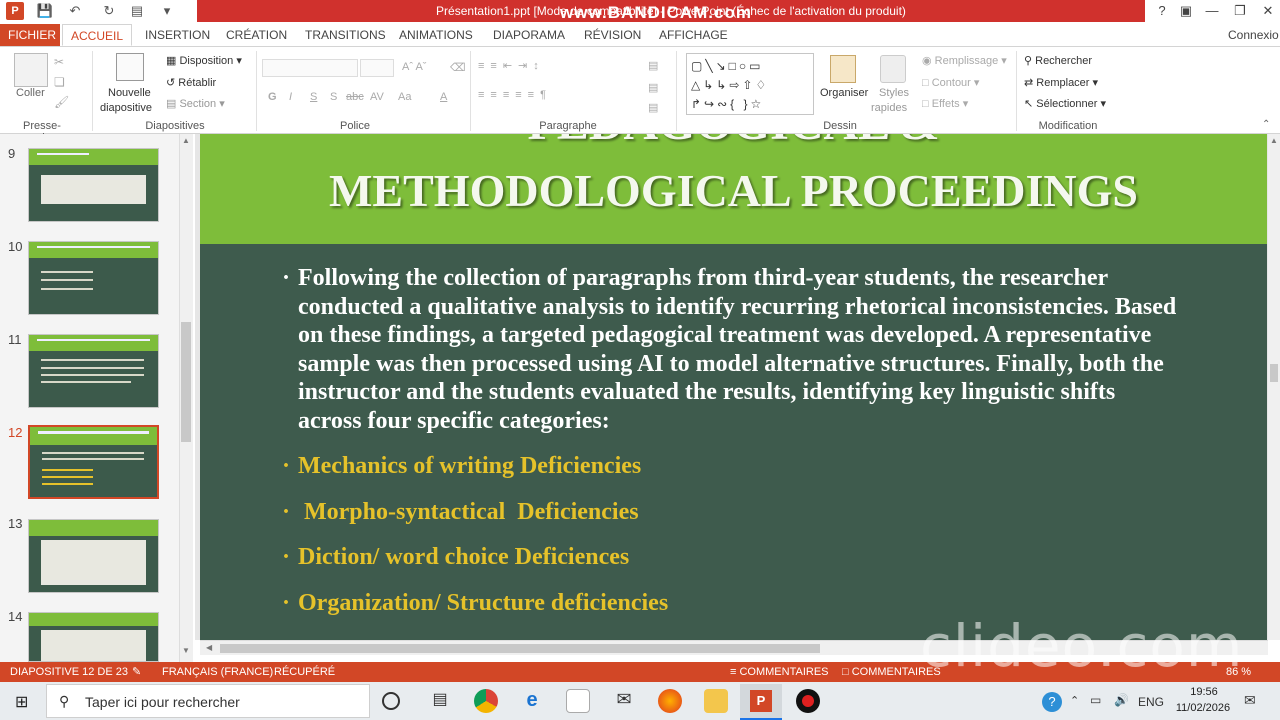 The width and height of the screenshot is (1280, 720). I want to click on layout-button: ▦ Disposition ▾, so click(204, 60).